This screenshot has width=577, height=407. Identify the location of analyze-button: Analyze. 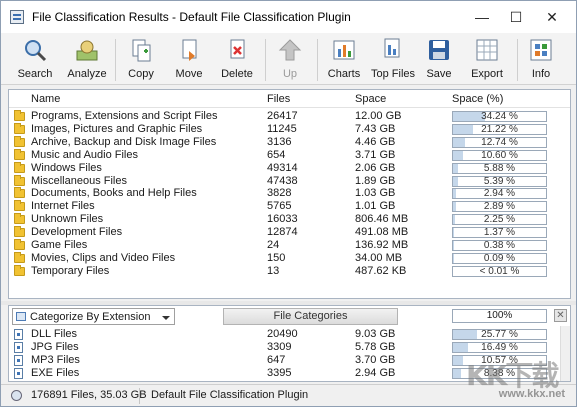
(87, 60).